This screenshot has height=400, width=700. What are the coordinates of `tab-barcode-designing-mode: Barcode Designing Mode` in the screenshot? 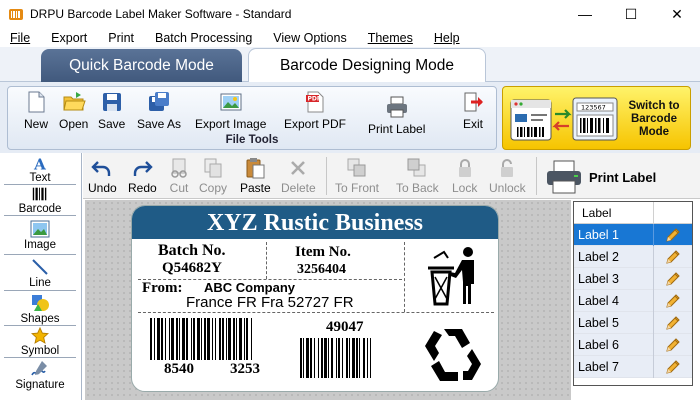 It's located at (367, 65).